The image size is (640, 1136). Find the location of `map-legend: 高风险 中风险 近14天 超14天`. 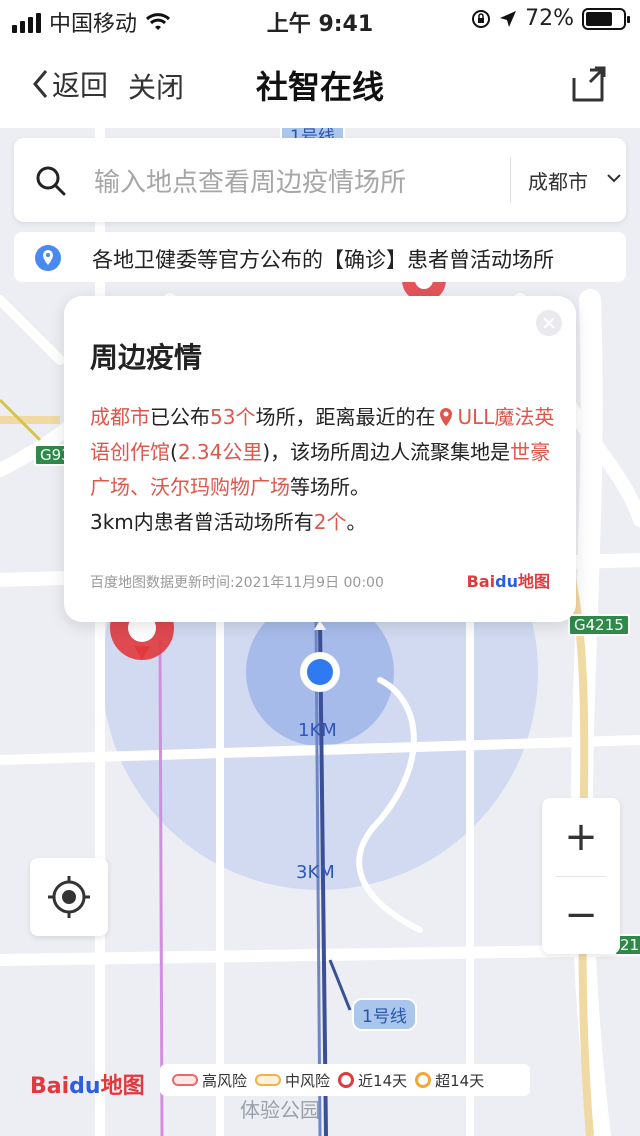

map-legend: 高风险 中风险 近14天 超14天 is located at coordinates (345, 1080).